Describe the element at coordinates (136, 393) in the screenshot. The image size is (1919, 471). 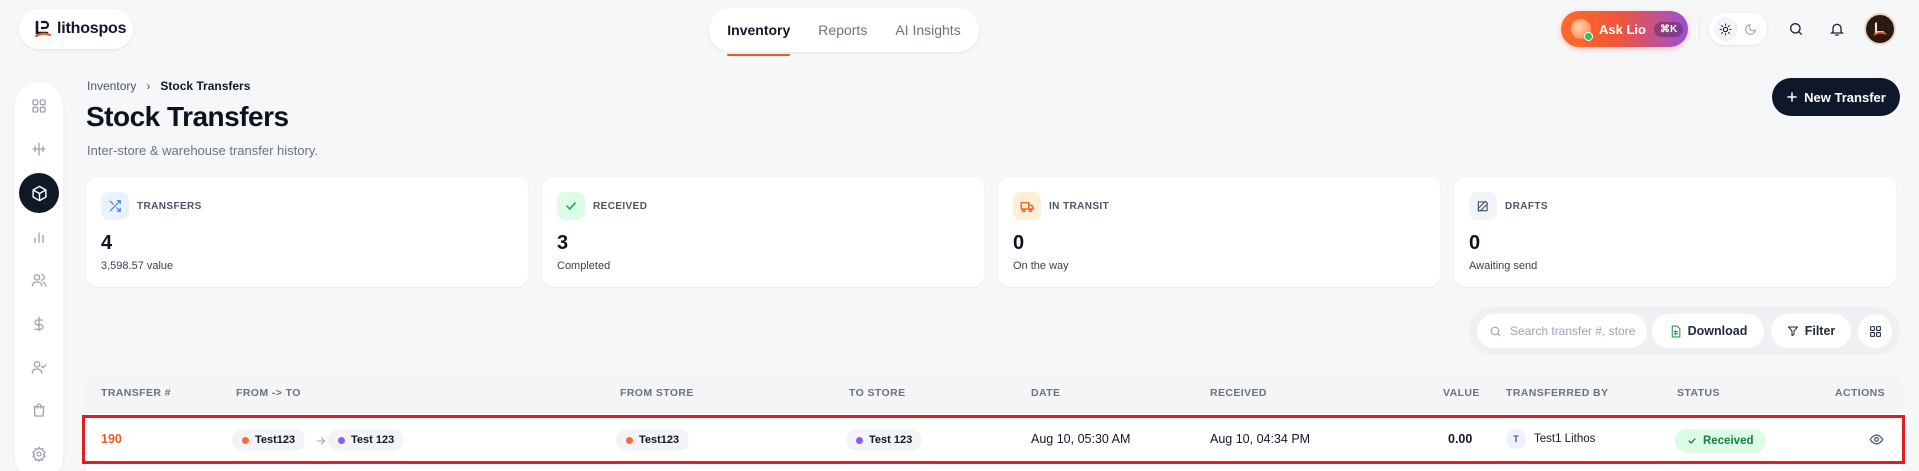
I see `column-header-transfer-no: TRANSFER #` at that location.